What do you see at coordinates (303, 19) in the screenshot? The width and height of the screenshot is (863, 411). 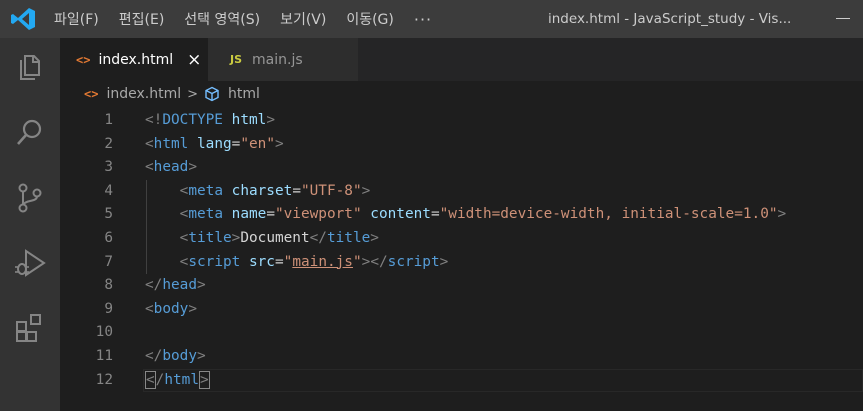 I see `menu-view: 보기(V)` at bounding box center [303, 19].